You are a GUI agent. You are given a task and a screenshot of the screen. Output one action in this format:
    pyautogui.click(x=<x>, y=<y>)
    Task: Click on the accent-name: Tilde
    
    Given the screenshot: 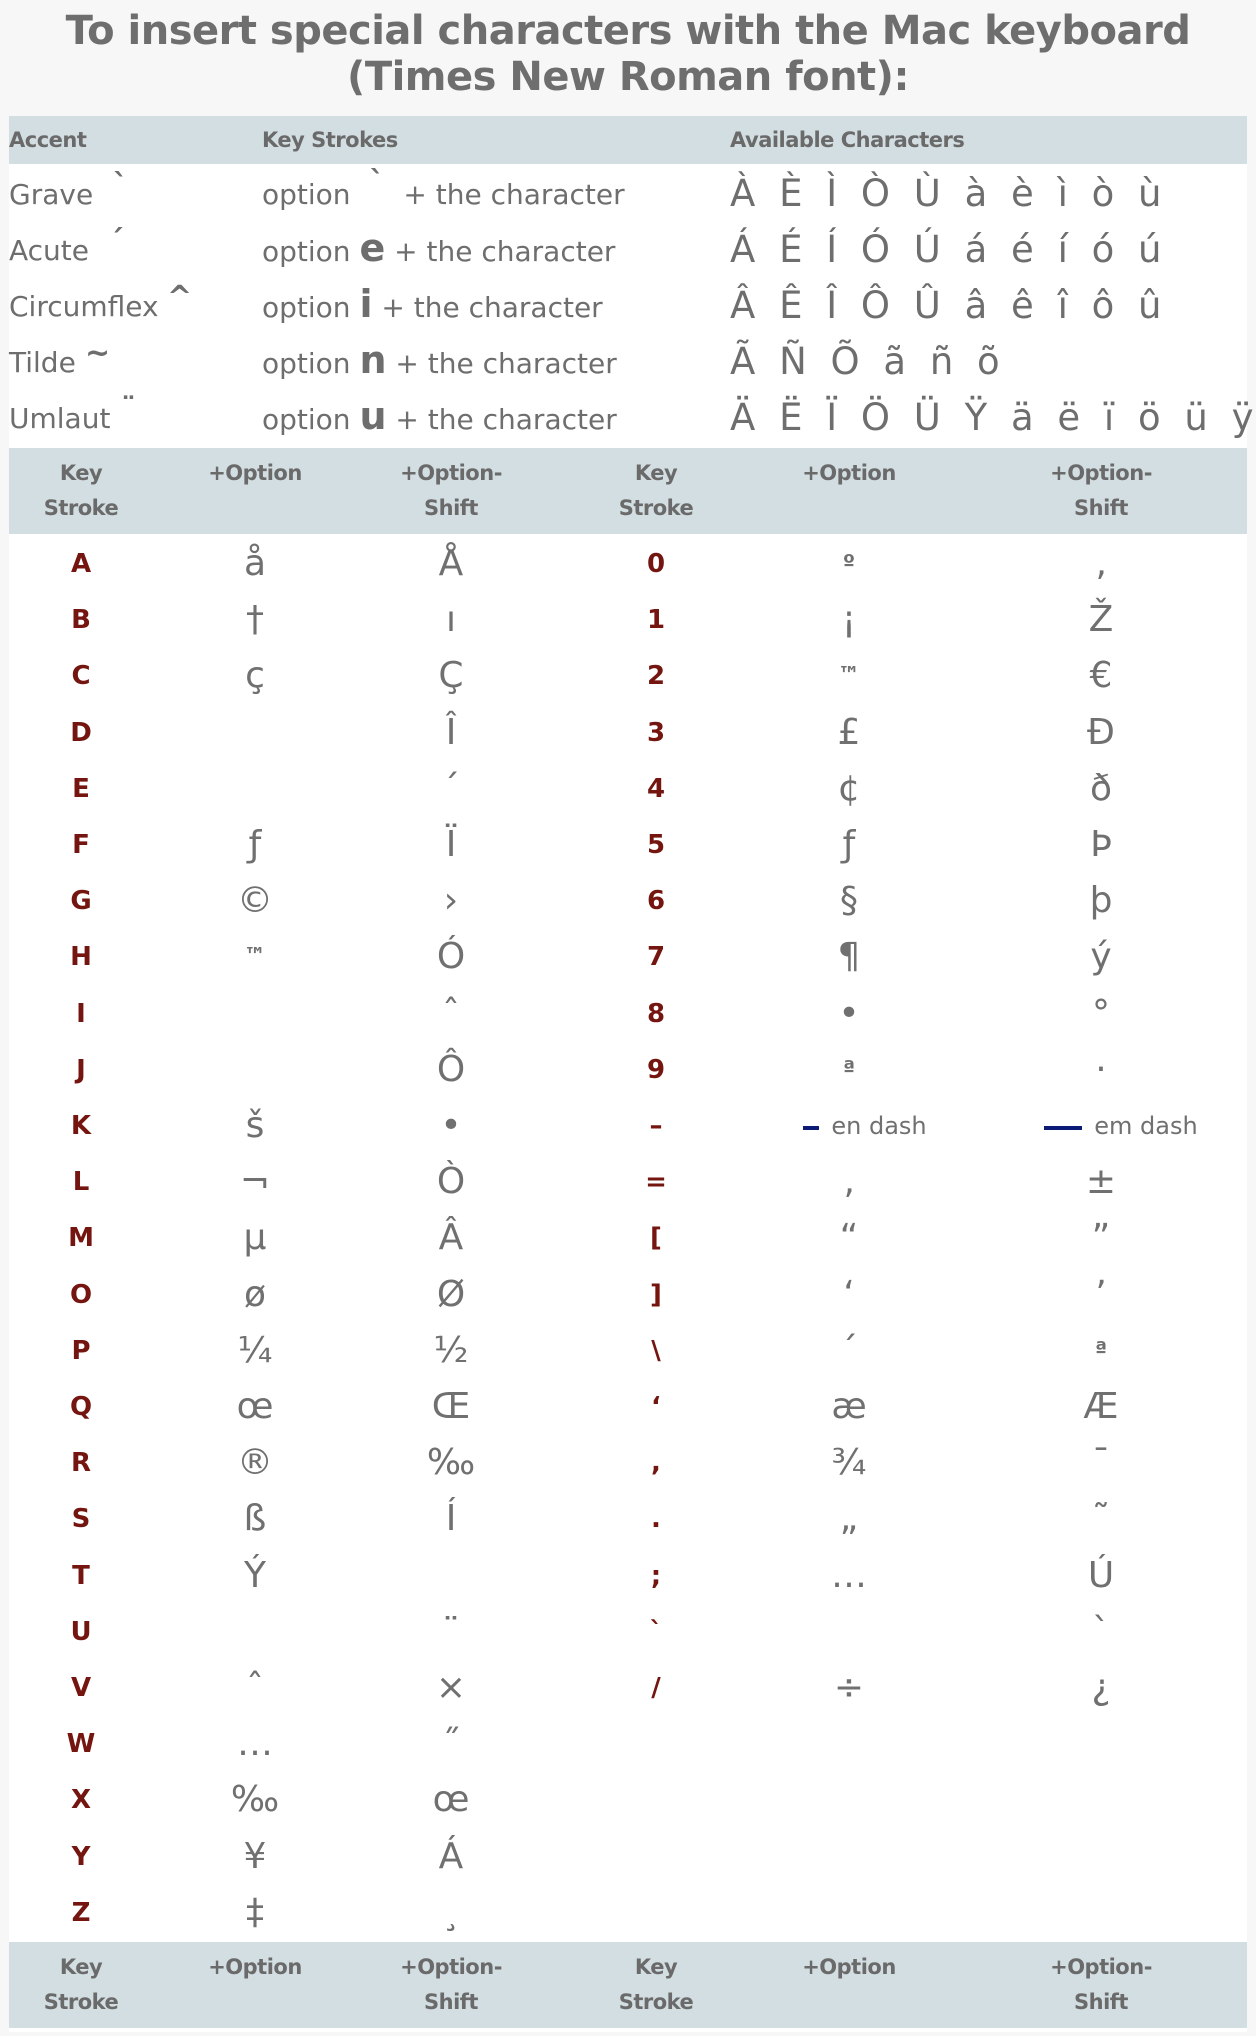 What is the action you would take?
    pyautogui.click(x=42, y=362)
    